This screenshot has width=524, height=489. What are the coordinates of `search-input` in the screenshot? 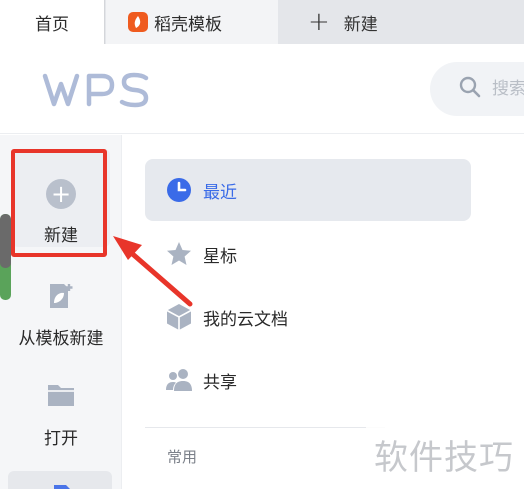 It's located at (508, 89).